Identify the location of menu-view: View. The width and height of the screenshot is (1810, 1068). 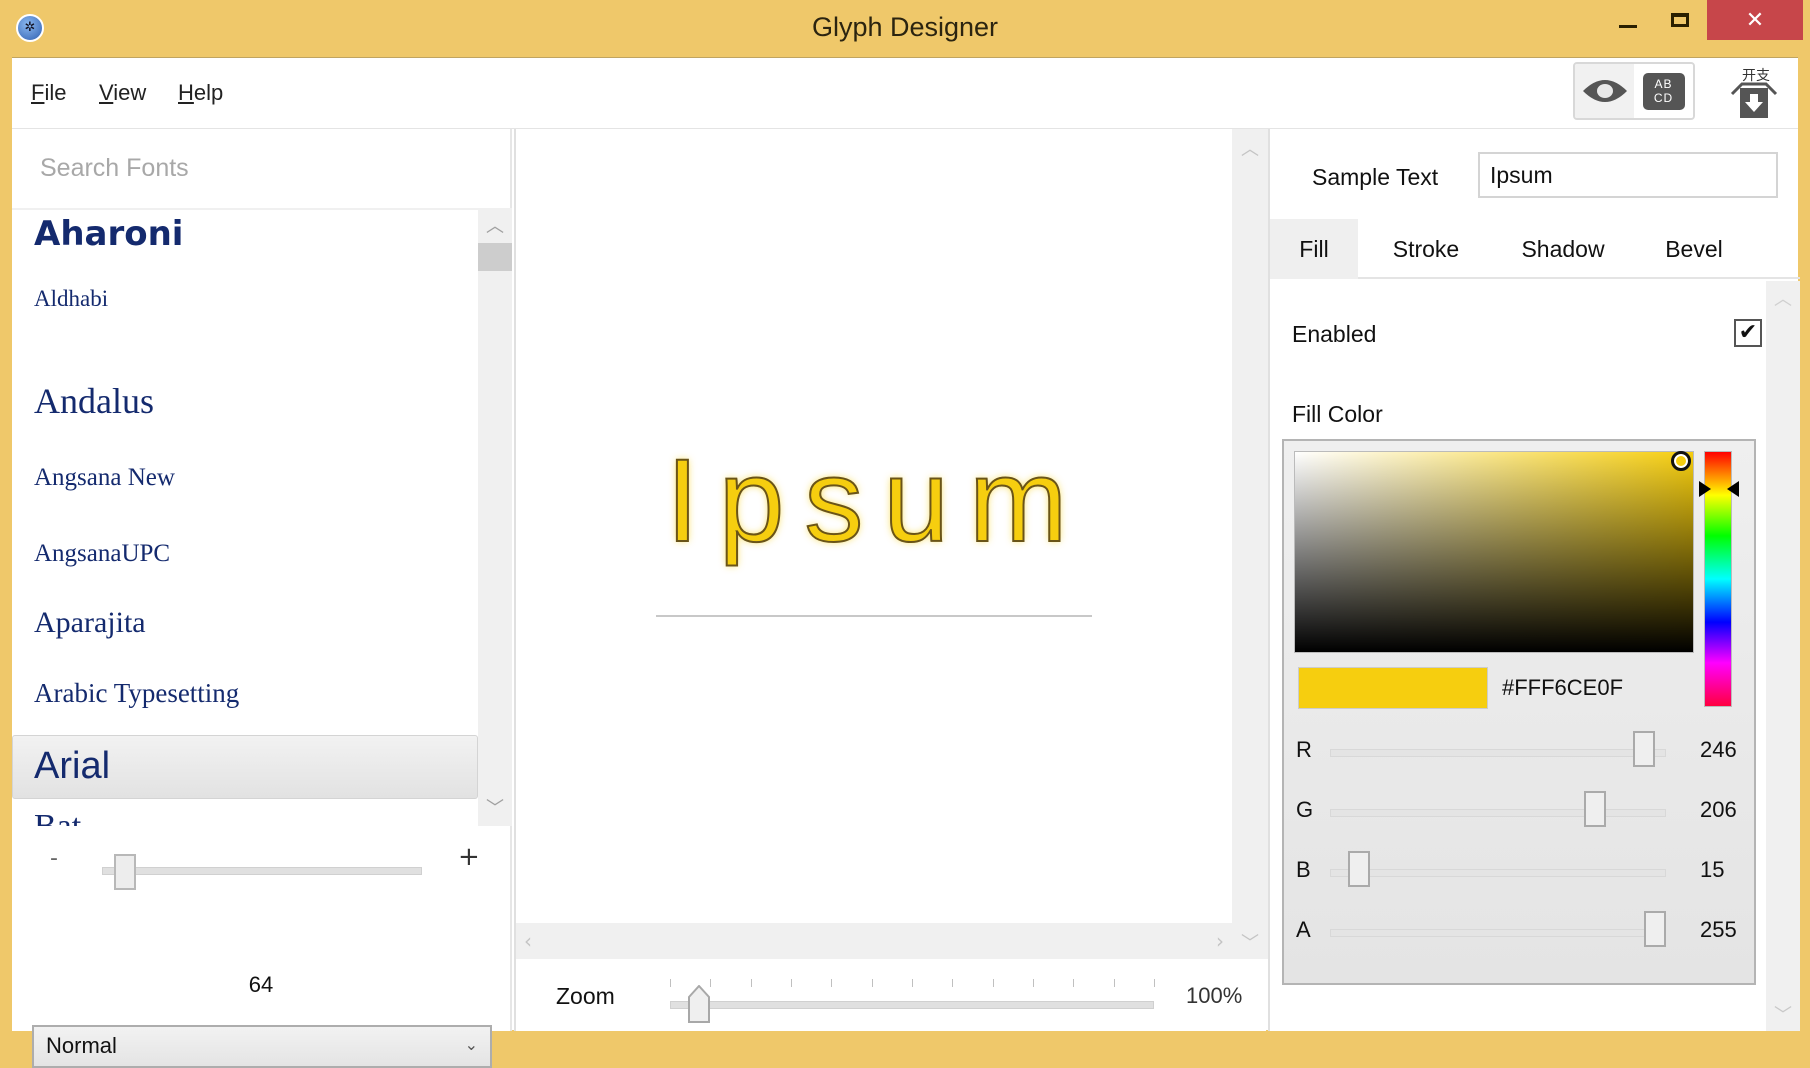
(122, 93).